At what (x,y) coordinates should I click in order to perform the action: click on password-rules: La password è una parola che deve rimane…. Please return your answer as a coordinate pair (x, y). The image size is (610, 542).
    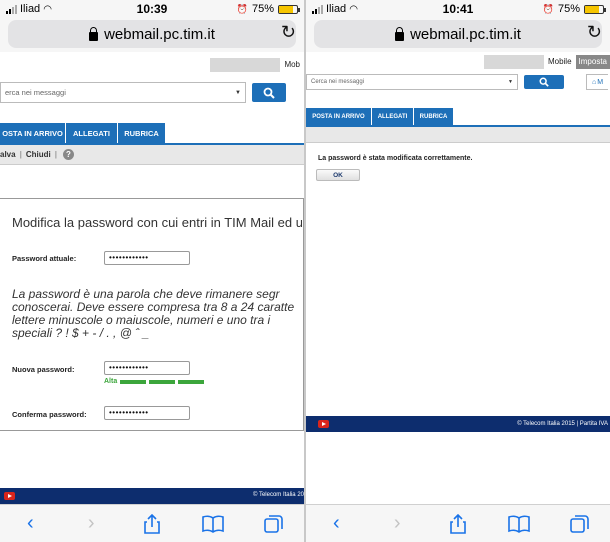
    Looking at the image, I should click on (153, 314).